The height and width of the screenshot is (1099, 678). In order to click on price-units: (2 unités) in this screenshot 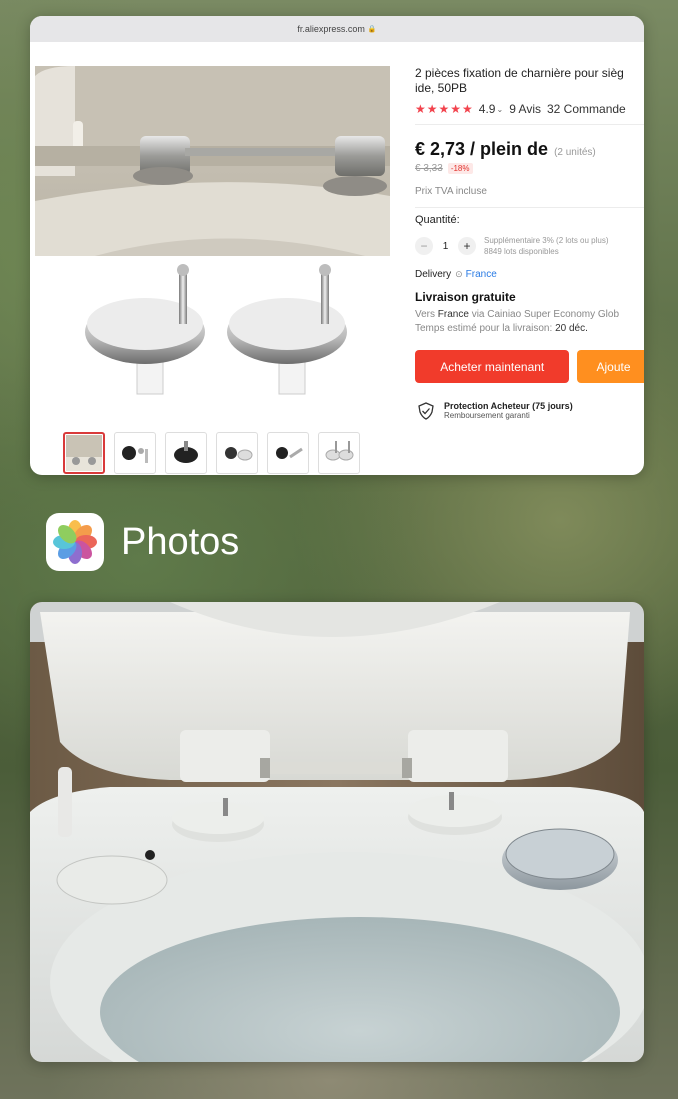, I will do `click(575, 152)`.